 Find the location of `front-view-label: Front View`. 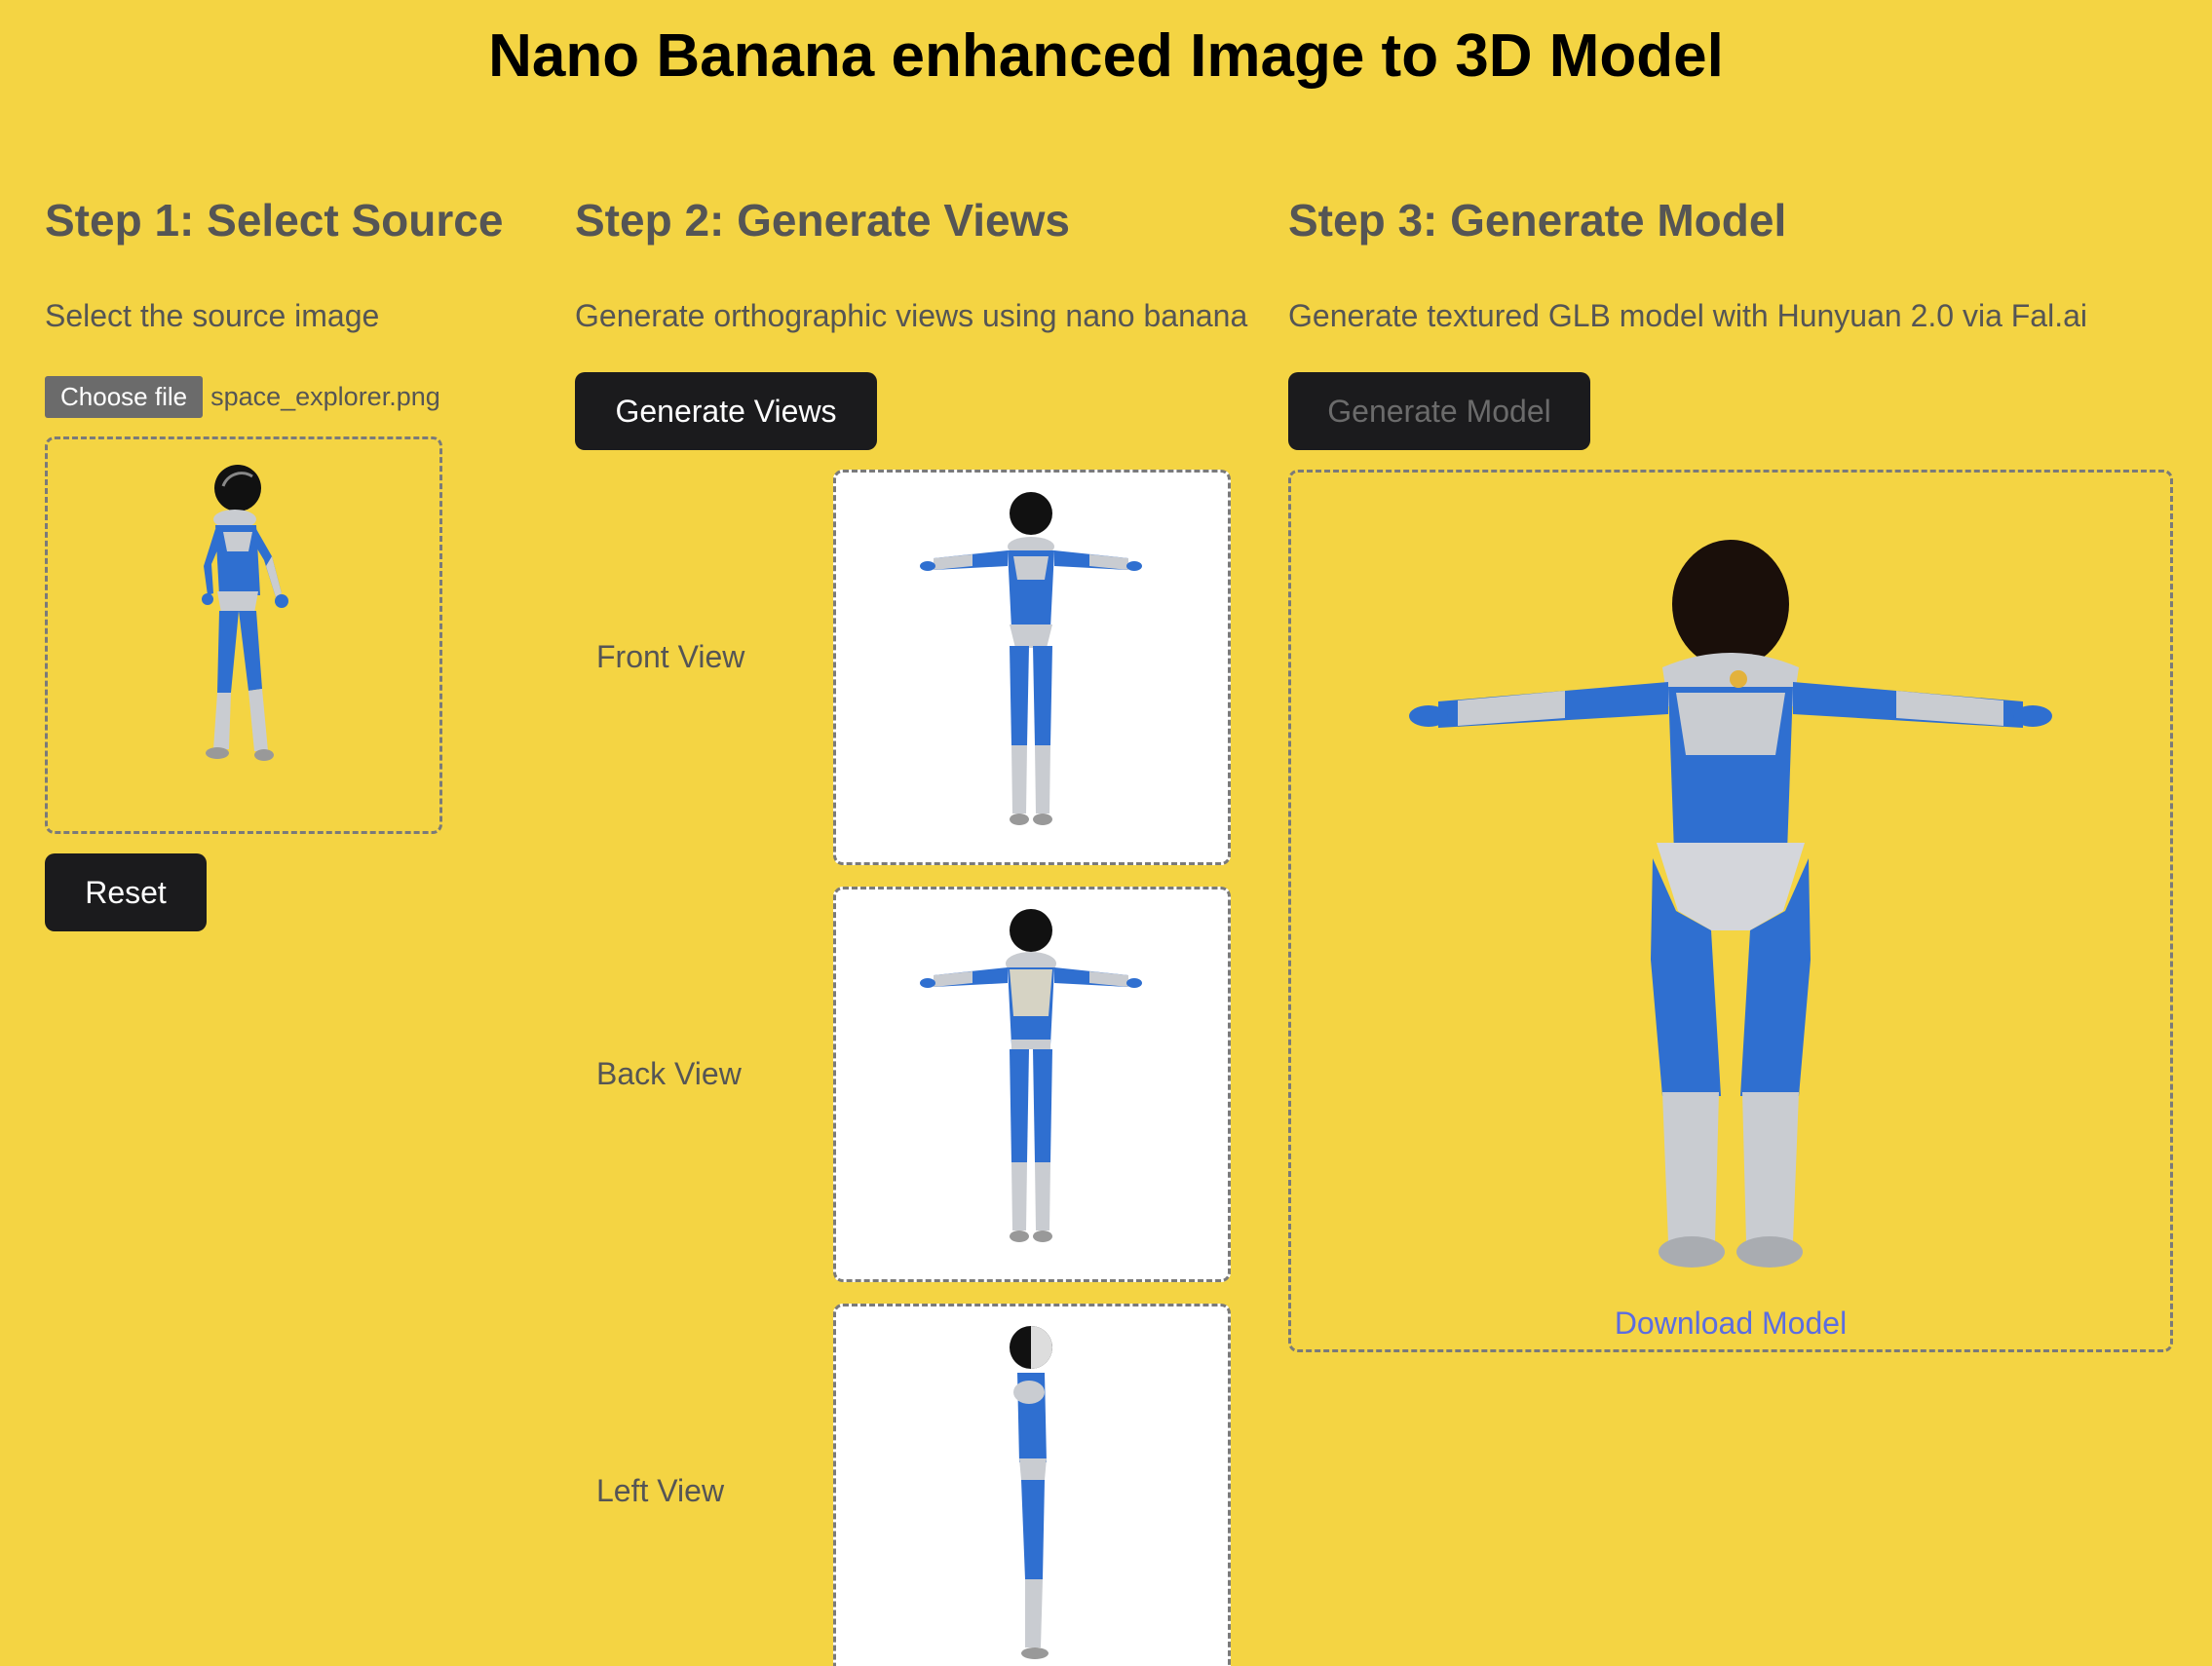

front-view-label: Front View is located at coordinates (671, 656).